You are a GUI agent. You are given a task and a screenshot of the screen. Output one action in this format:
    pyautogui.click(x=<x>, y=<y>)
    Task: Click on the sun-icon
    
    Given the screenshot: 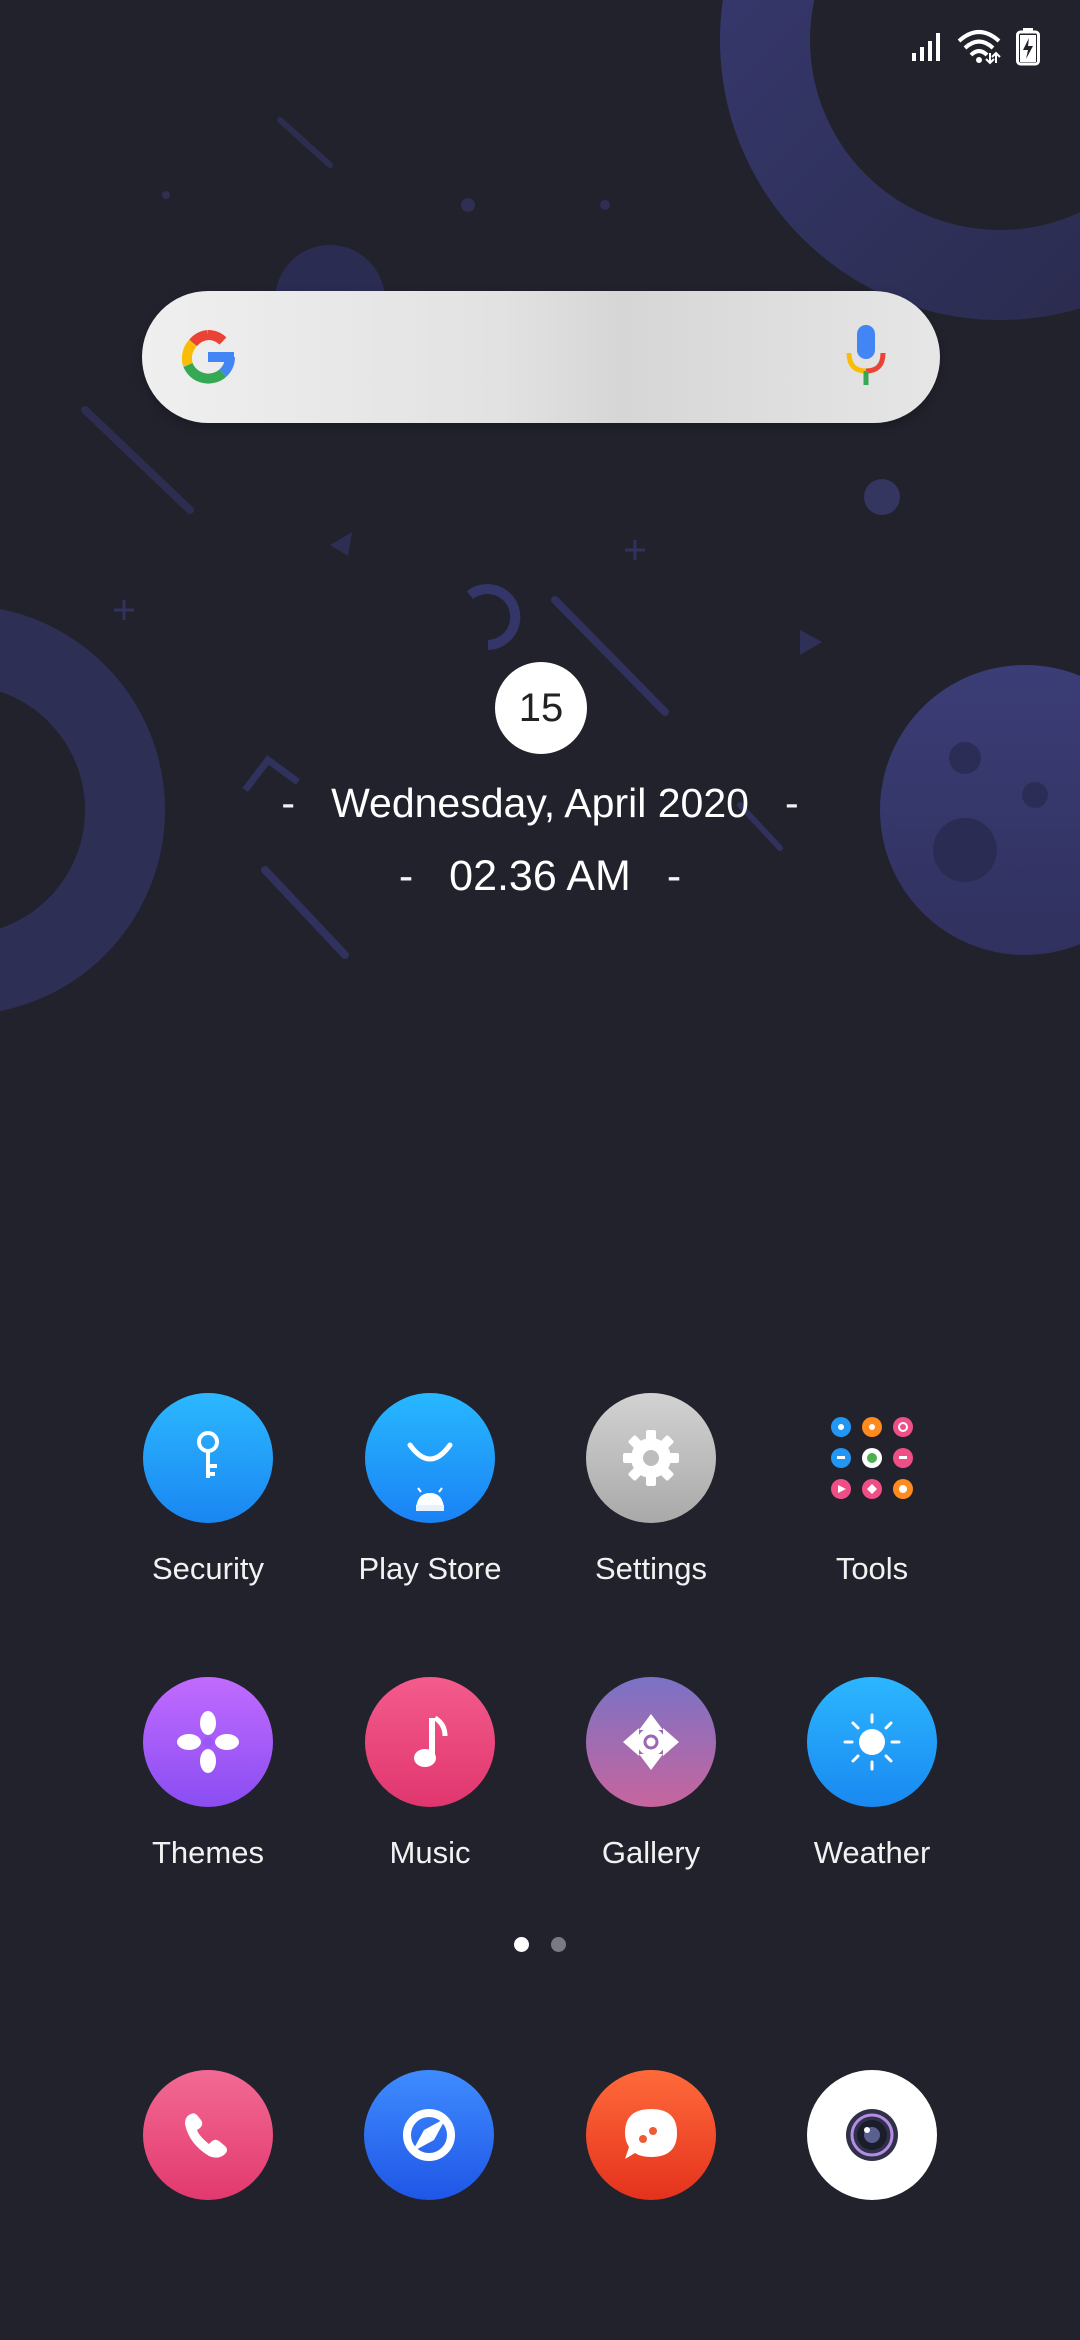 What is the action you would take?
    pyautogui.click(x=872, y=1742)
    